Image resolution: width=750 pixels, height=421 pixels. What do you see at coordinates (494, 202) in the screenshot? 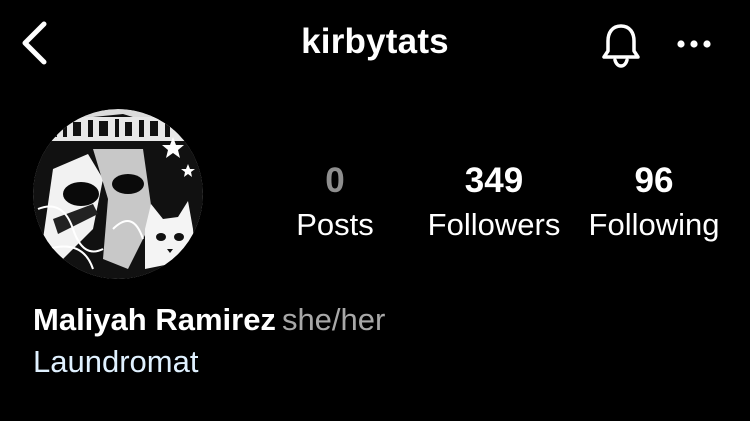
I see `followers-stat: 349 Followers` at bounding box center [494, 202].